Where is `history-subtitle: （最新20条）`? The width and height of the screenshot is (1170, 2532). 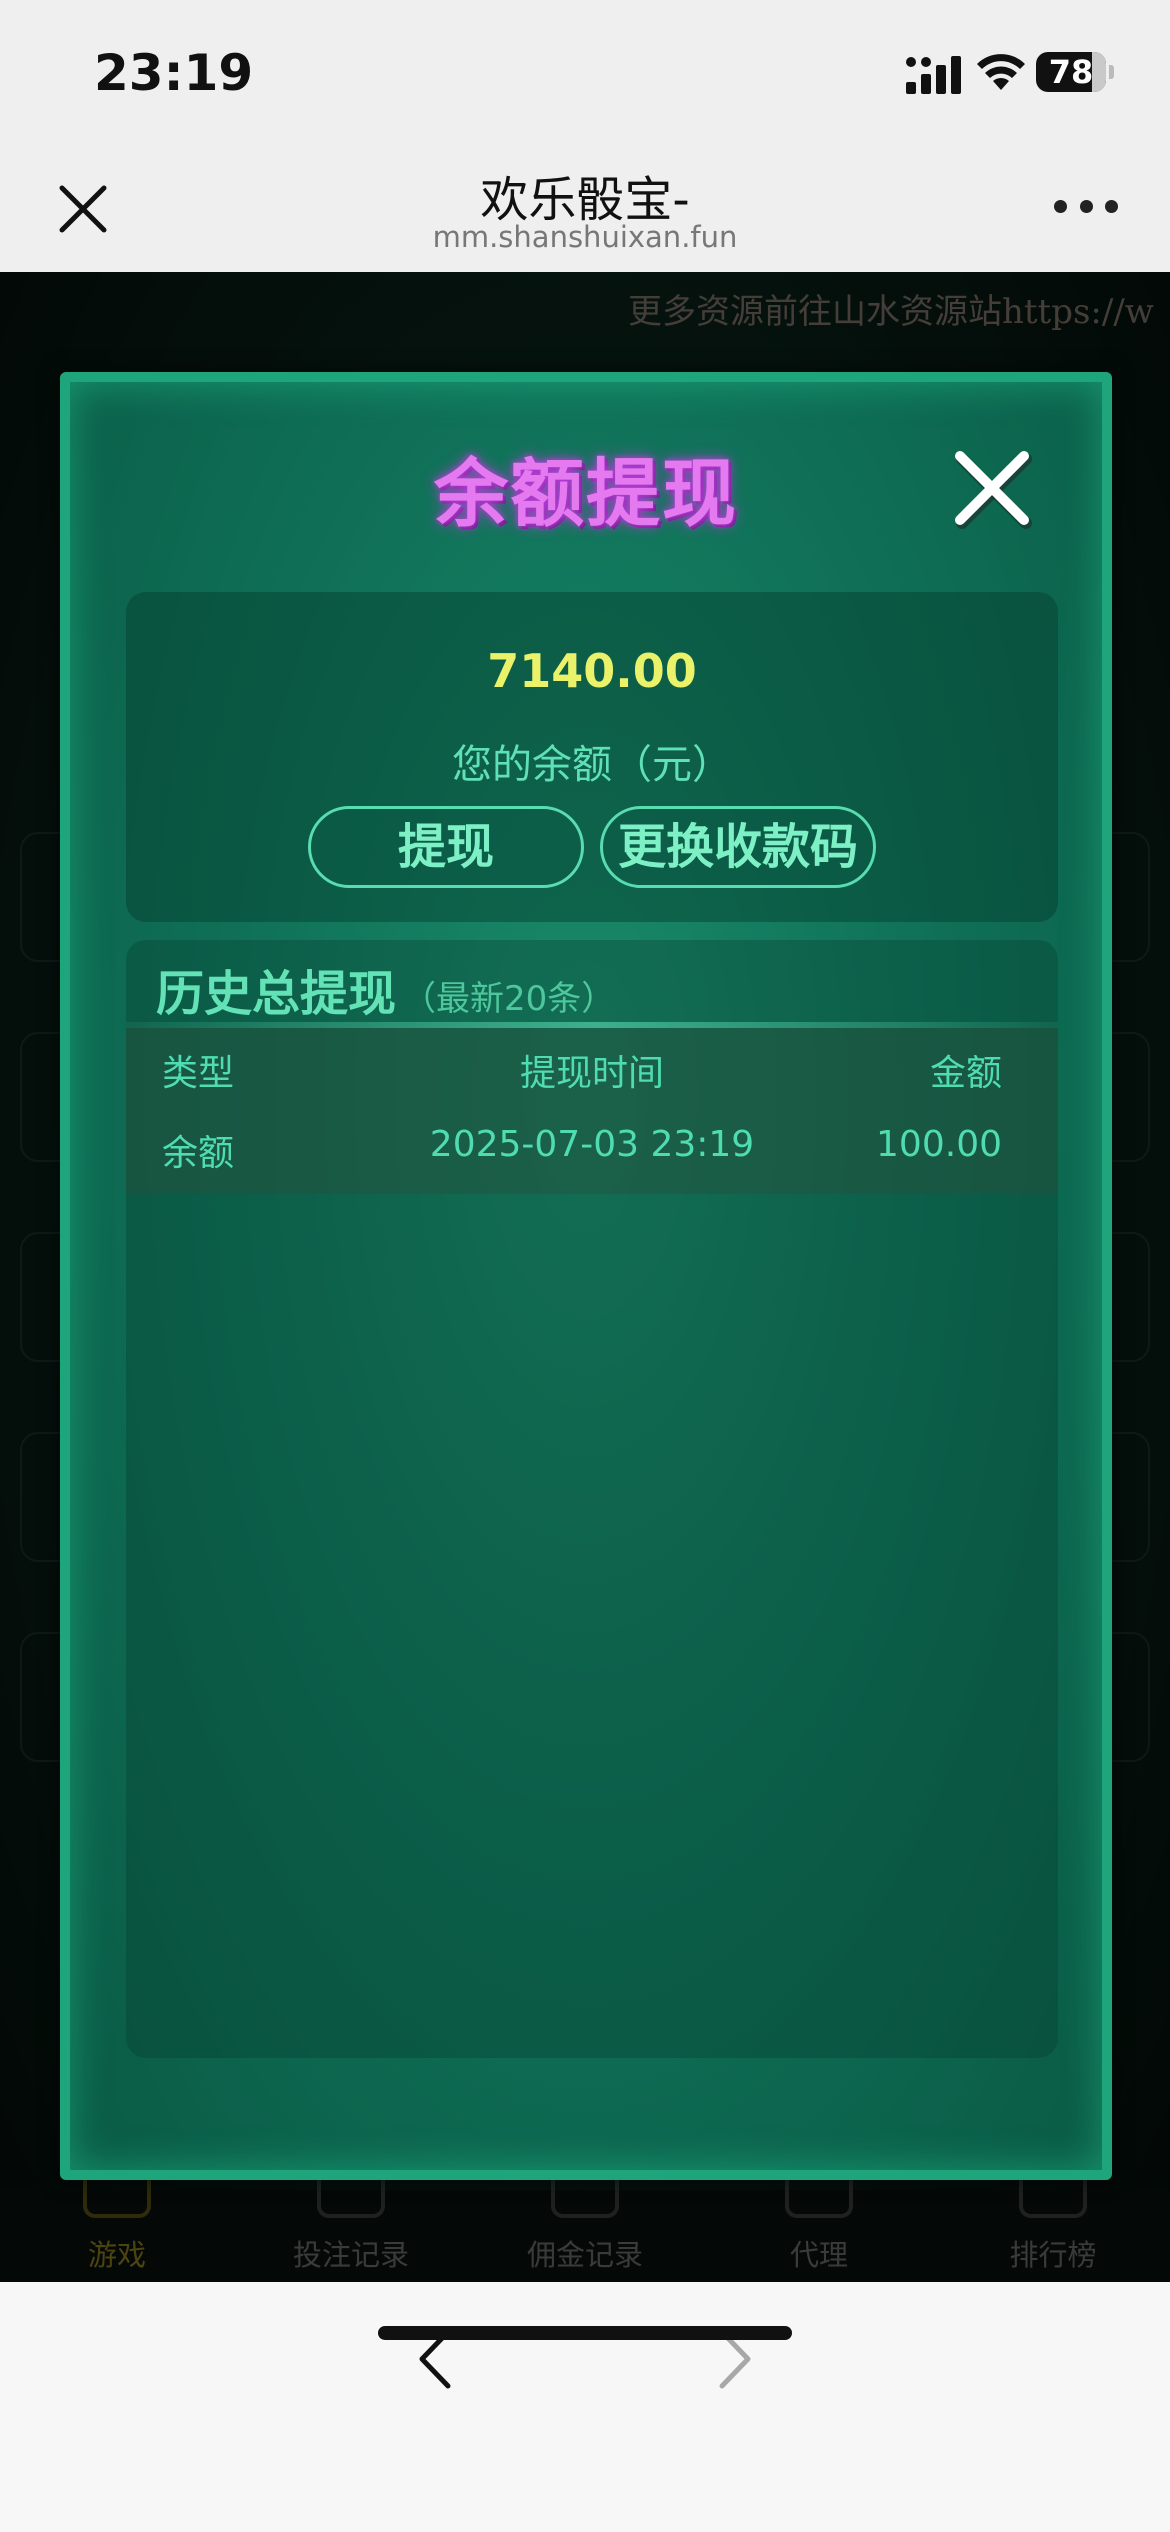 history-subtitle: （最新20条） is located at coordinates (509, 999).